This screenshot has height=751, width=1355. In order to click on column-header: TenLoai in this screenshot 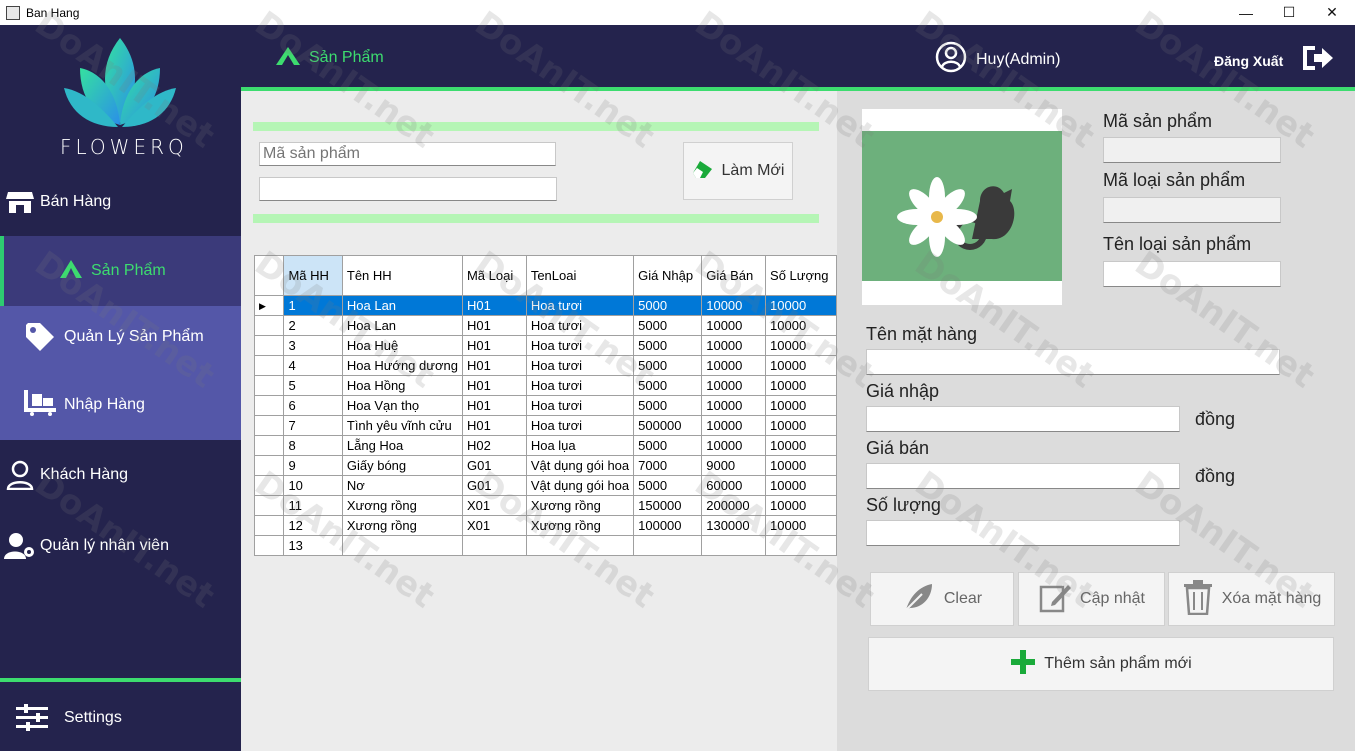, I will do `click(580, 275)`.